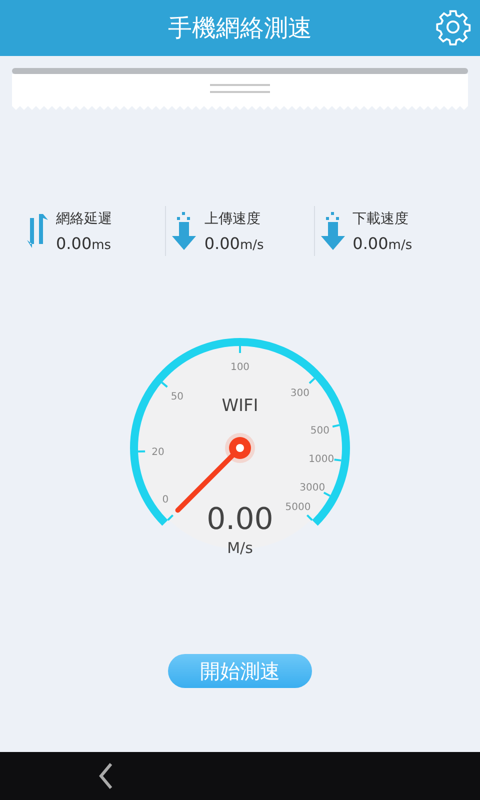  Describe the element at coordinates (184, 231) in the screenshot. I see `upload-arrow-icon` at that location.